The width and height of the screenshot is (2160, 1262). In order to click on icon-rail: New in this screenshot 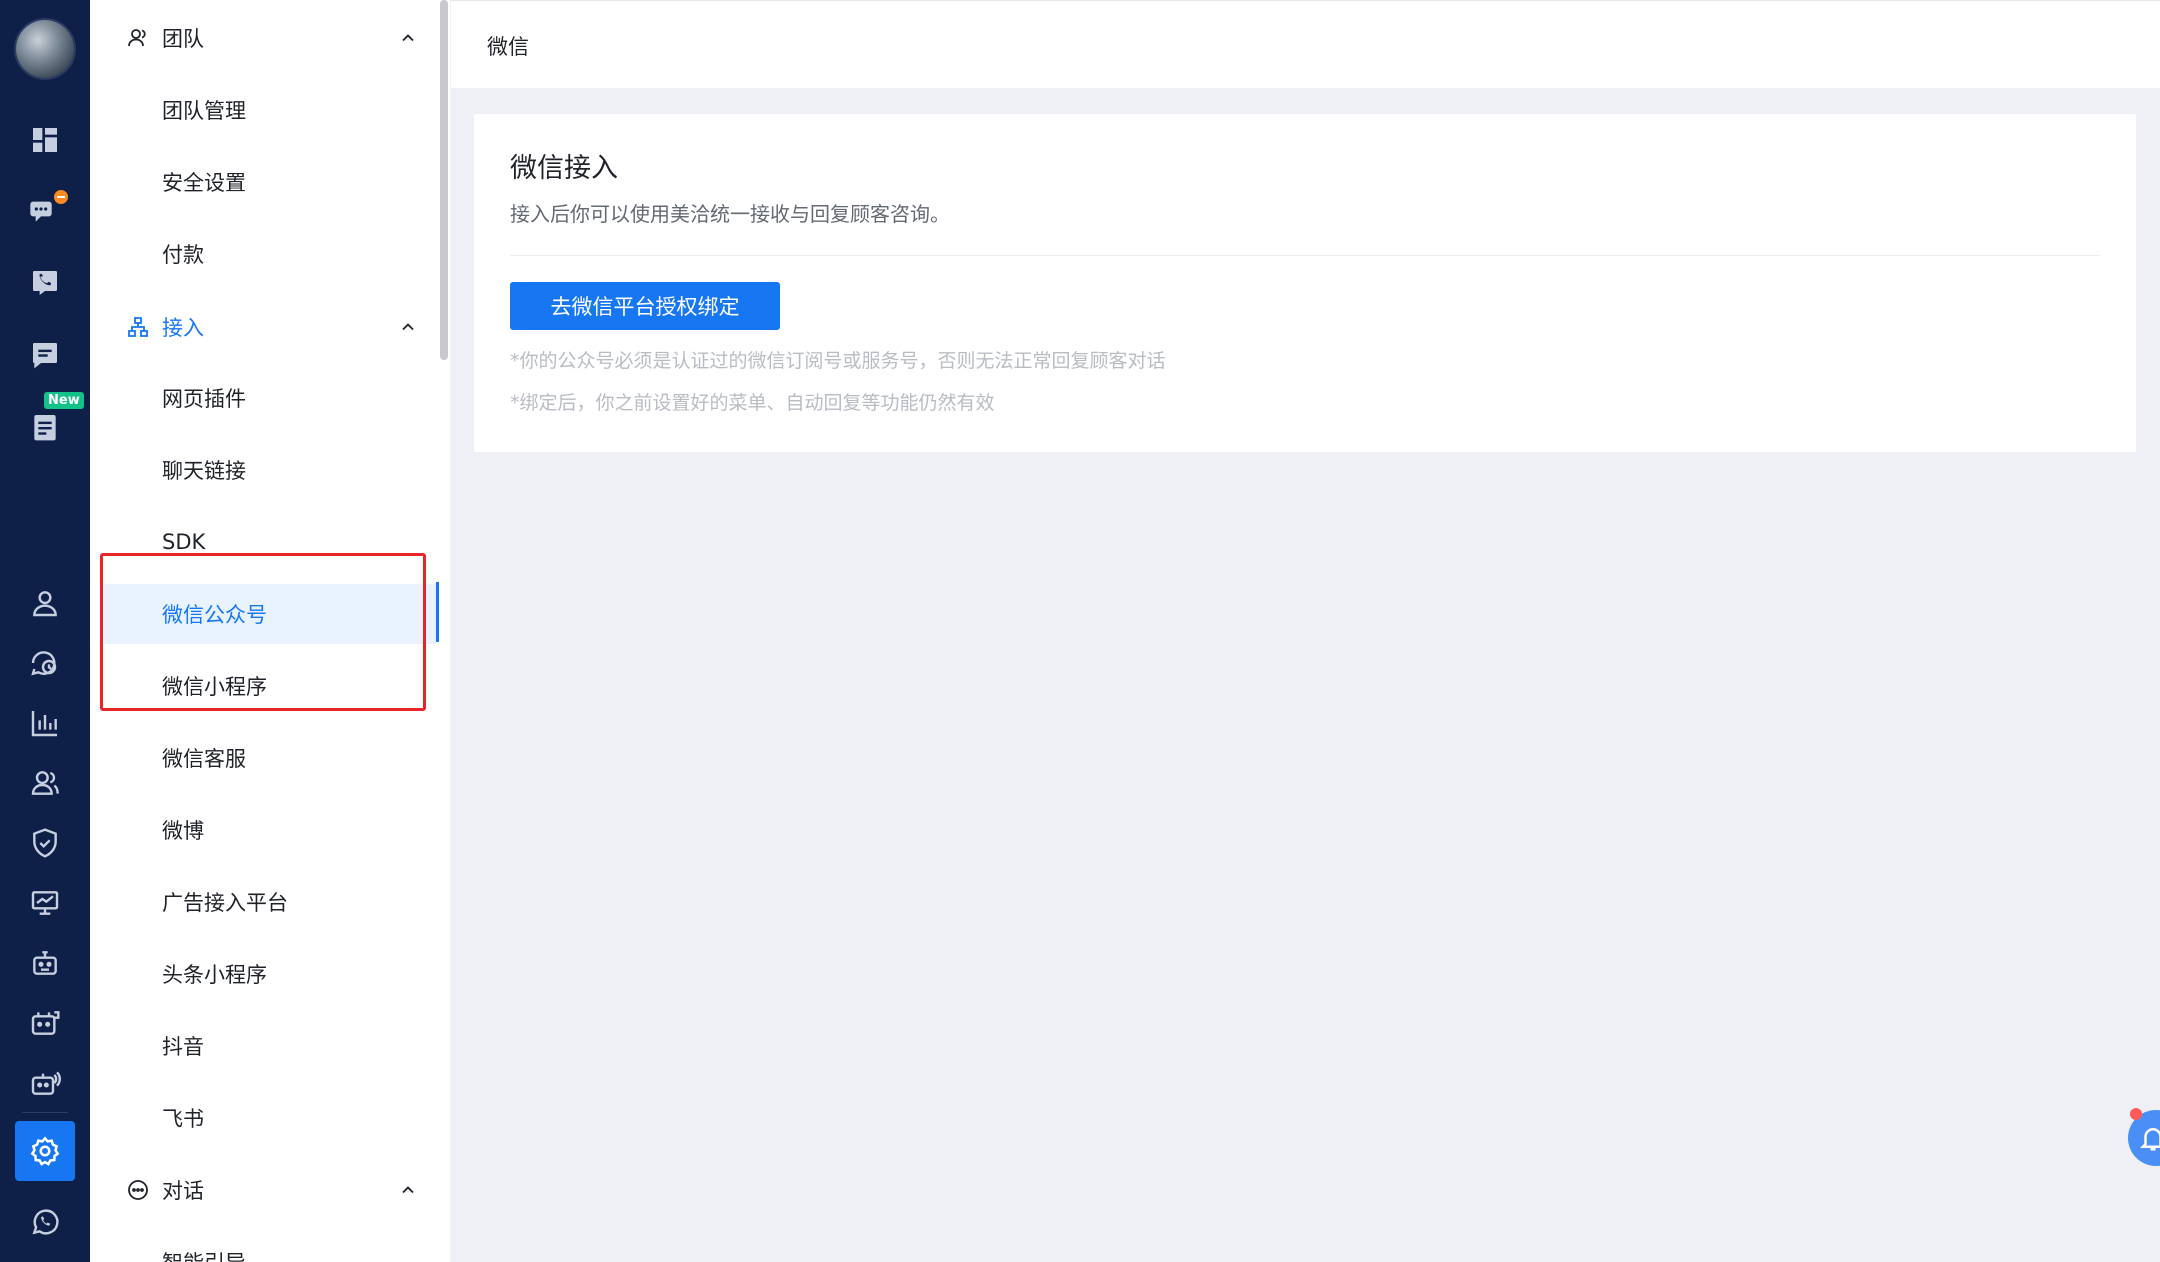, I will do `click(45, 631)`.